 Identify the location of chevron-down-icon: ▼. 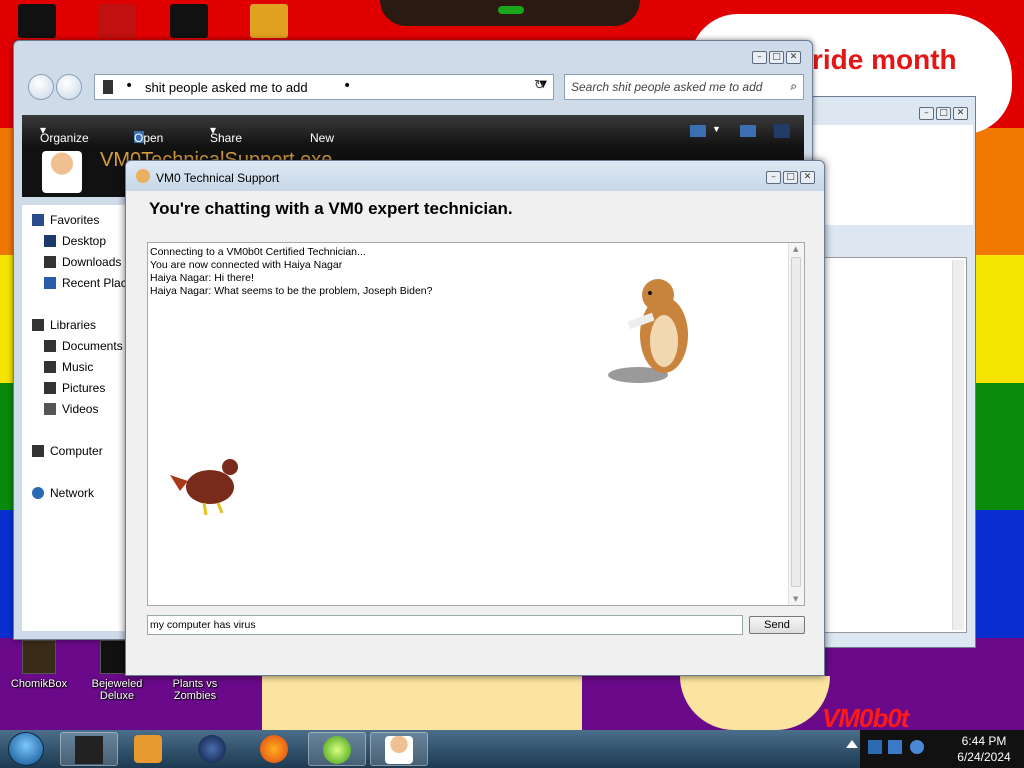
(716, 129).